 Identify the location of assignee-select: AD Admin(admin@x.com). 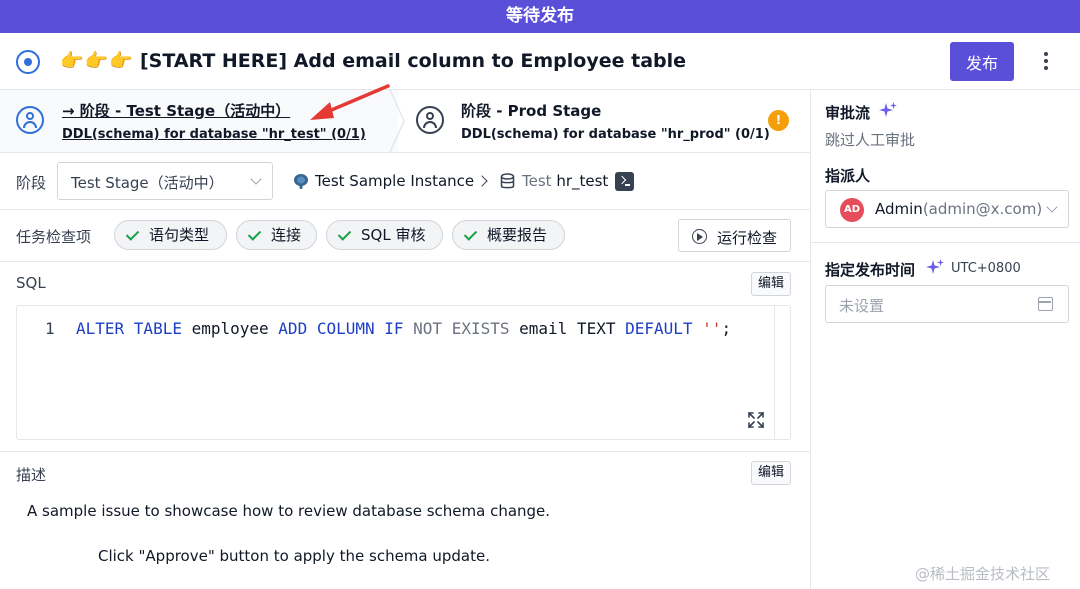
(947, 209).